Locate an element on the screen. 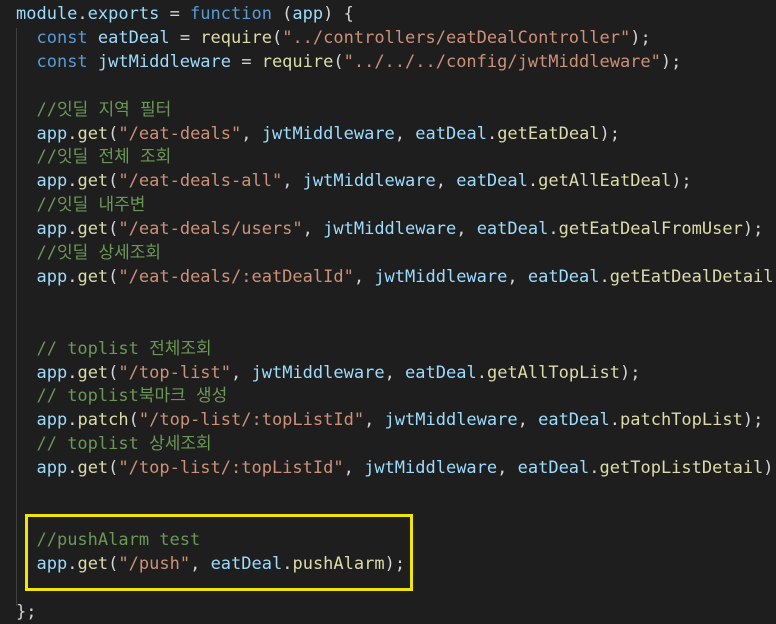 This screenshot has height=624, width=776. code-line: }; is located at coordinates (26, 612).